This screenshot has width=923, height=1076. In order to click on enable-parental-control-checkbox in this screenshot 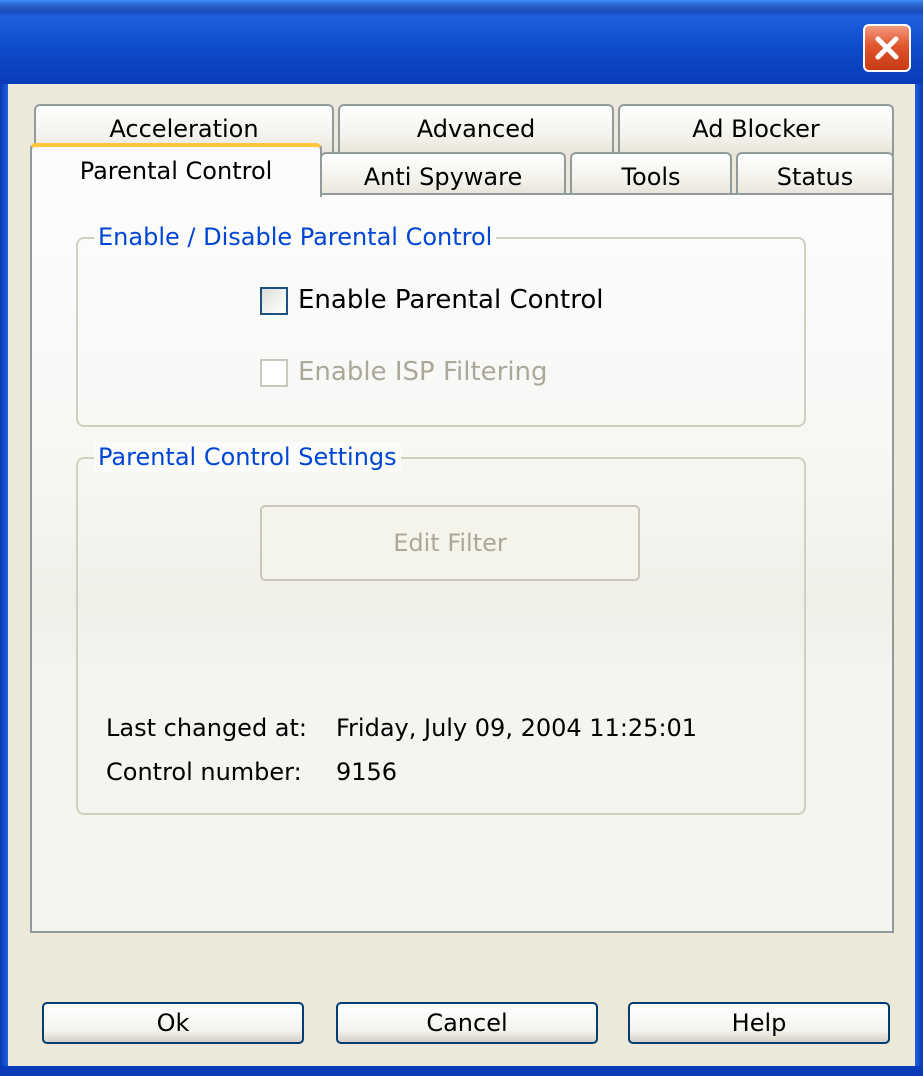, I will do `click(274, 301)`.